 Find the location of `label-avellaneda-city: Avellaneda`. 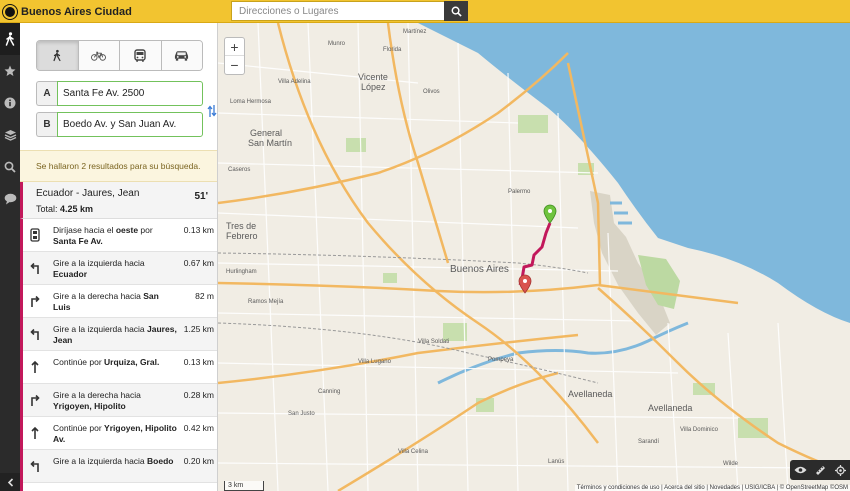

label-avellaneda-city: Avellaneda is located at coordinates (670, 408).